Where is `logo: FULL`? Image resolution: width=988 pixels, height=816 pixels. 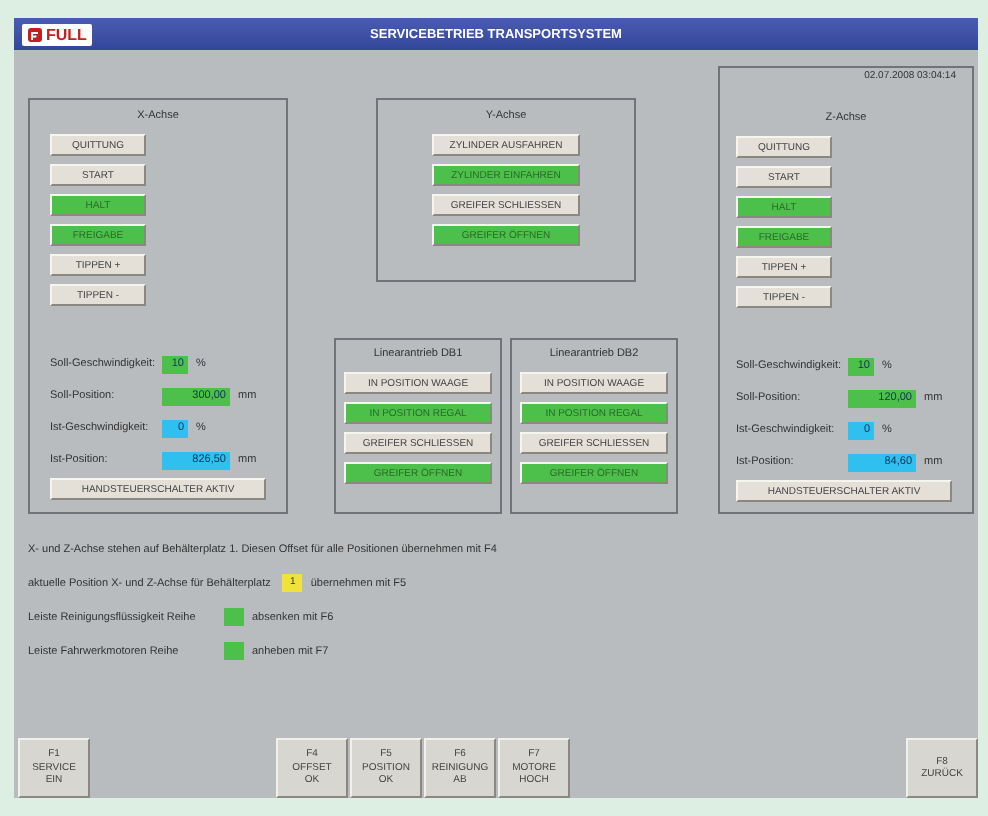
logo: FULL is located at coordinates (57, 34).